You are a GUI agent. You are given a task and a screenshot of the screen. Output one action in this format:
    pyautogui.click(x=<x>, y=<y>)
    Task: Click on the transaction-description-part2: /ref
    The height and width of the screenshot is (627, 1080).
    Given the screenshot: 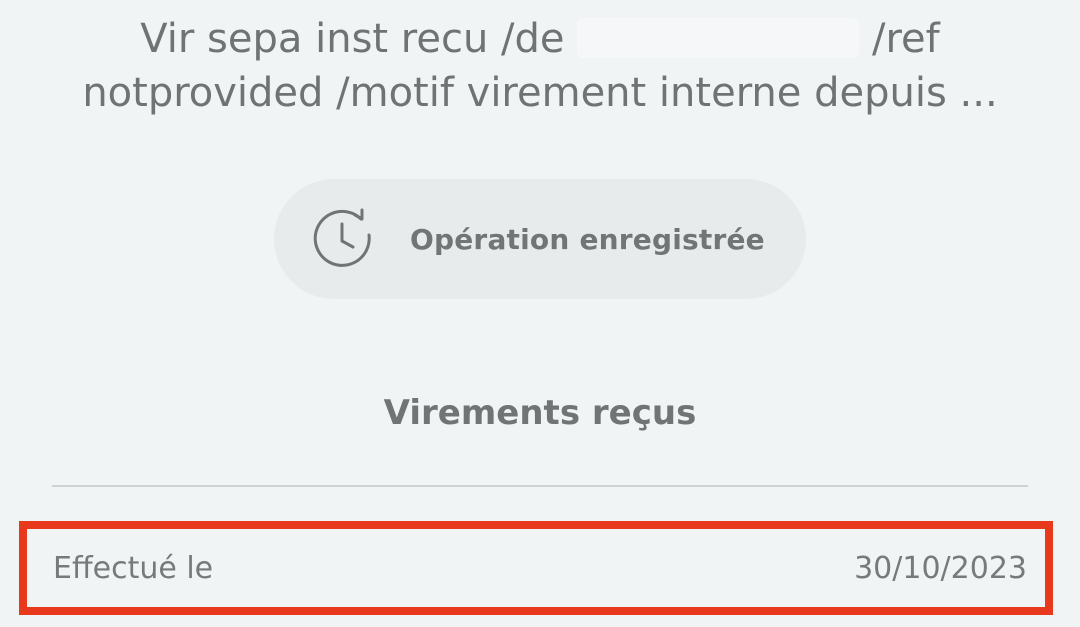 What is the action you would take?
    pyautogui.click(x=905, y=39)
    